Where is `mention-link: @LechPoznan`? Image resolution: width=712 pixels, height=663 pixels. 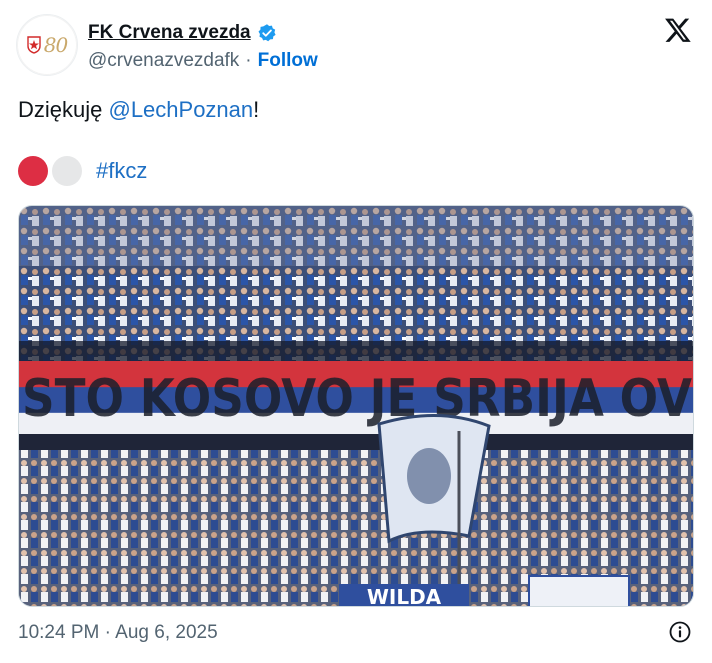
mention-link: @LechPoznan is located at coordinates (180, 109).